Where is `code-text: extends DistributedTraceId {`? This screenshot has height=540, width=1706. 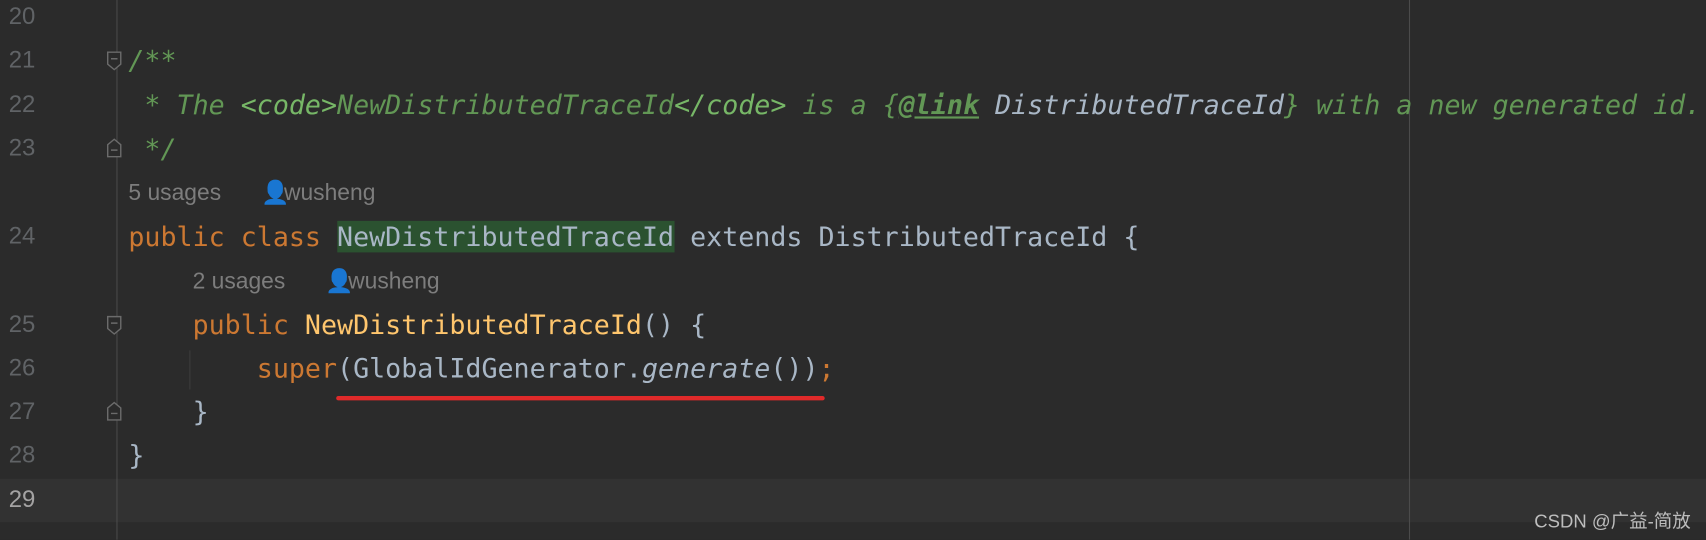 code-text: extends DistributedTraceId { is located at coordinates (907, 236).